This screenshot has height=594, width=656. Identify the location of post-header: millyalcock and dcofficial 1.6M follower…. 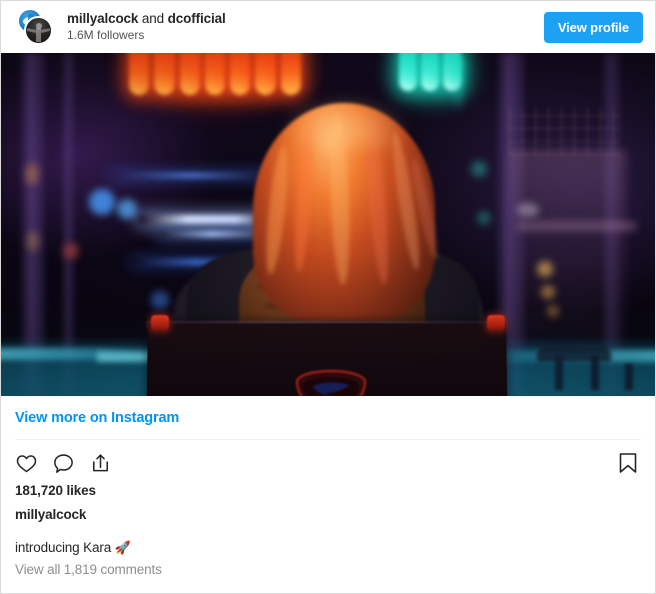
(328, 27).